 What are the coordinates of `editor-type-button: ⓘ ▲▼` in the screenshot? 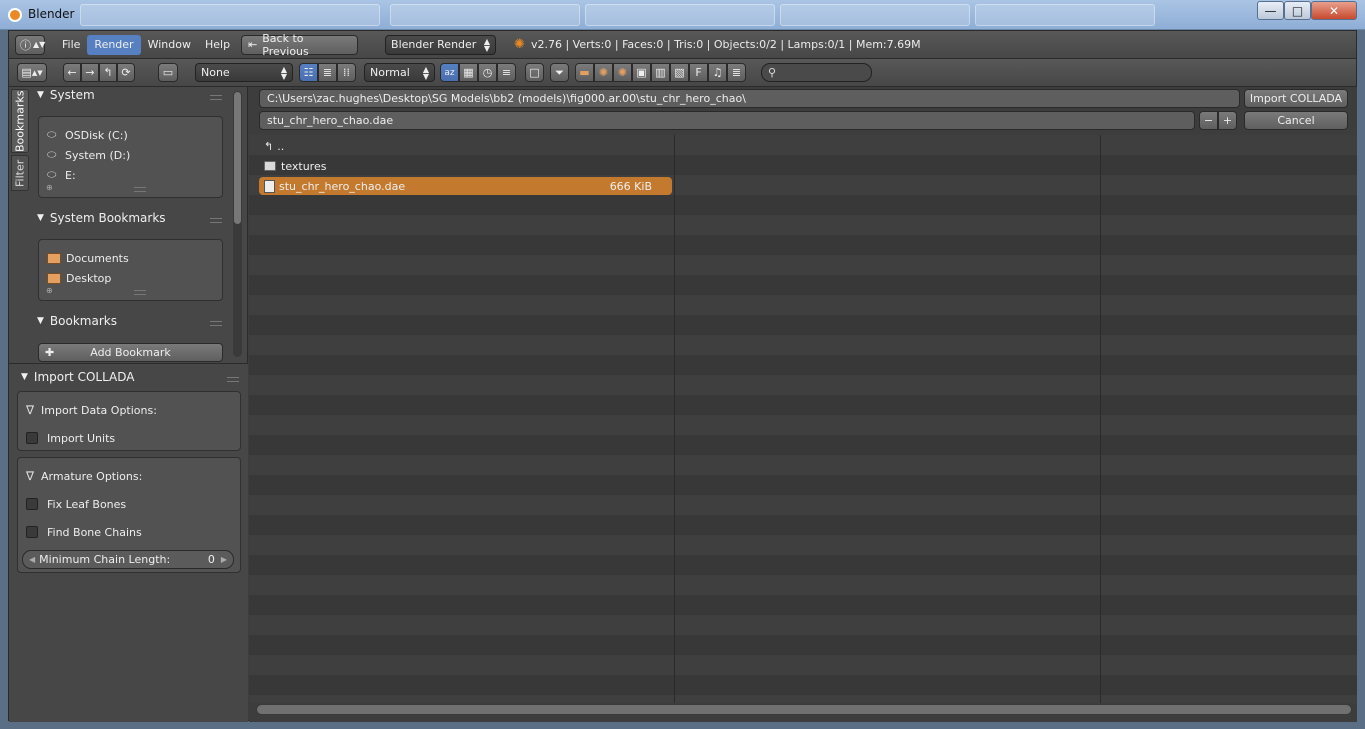 It's located at (30, 44).